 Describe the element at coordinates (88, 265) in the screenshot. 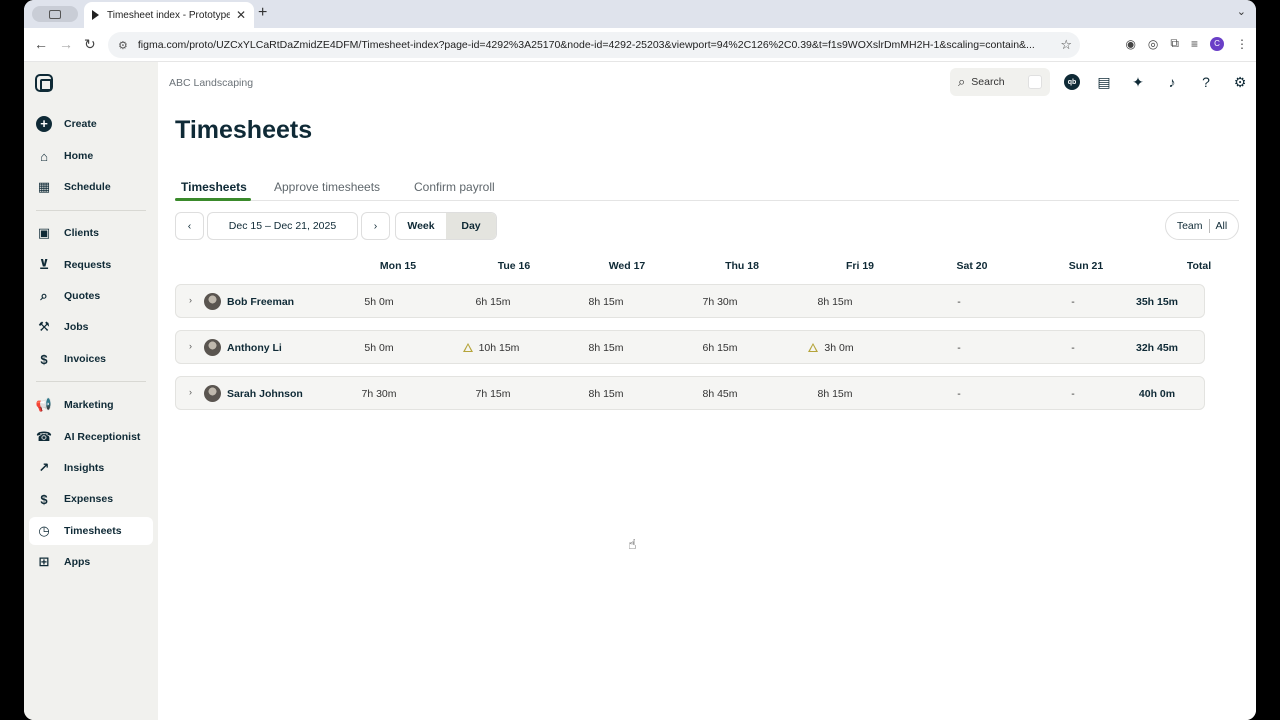

I see `sidebar-item-label: Requests` at that location.